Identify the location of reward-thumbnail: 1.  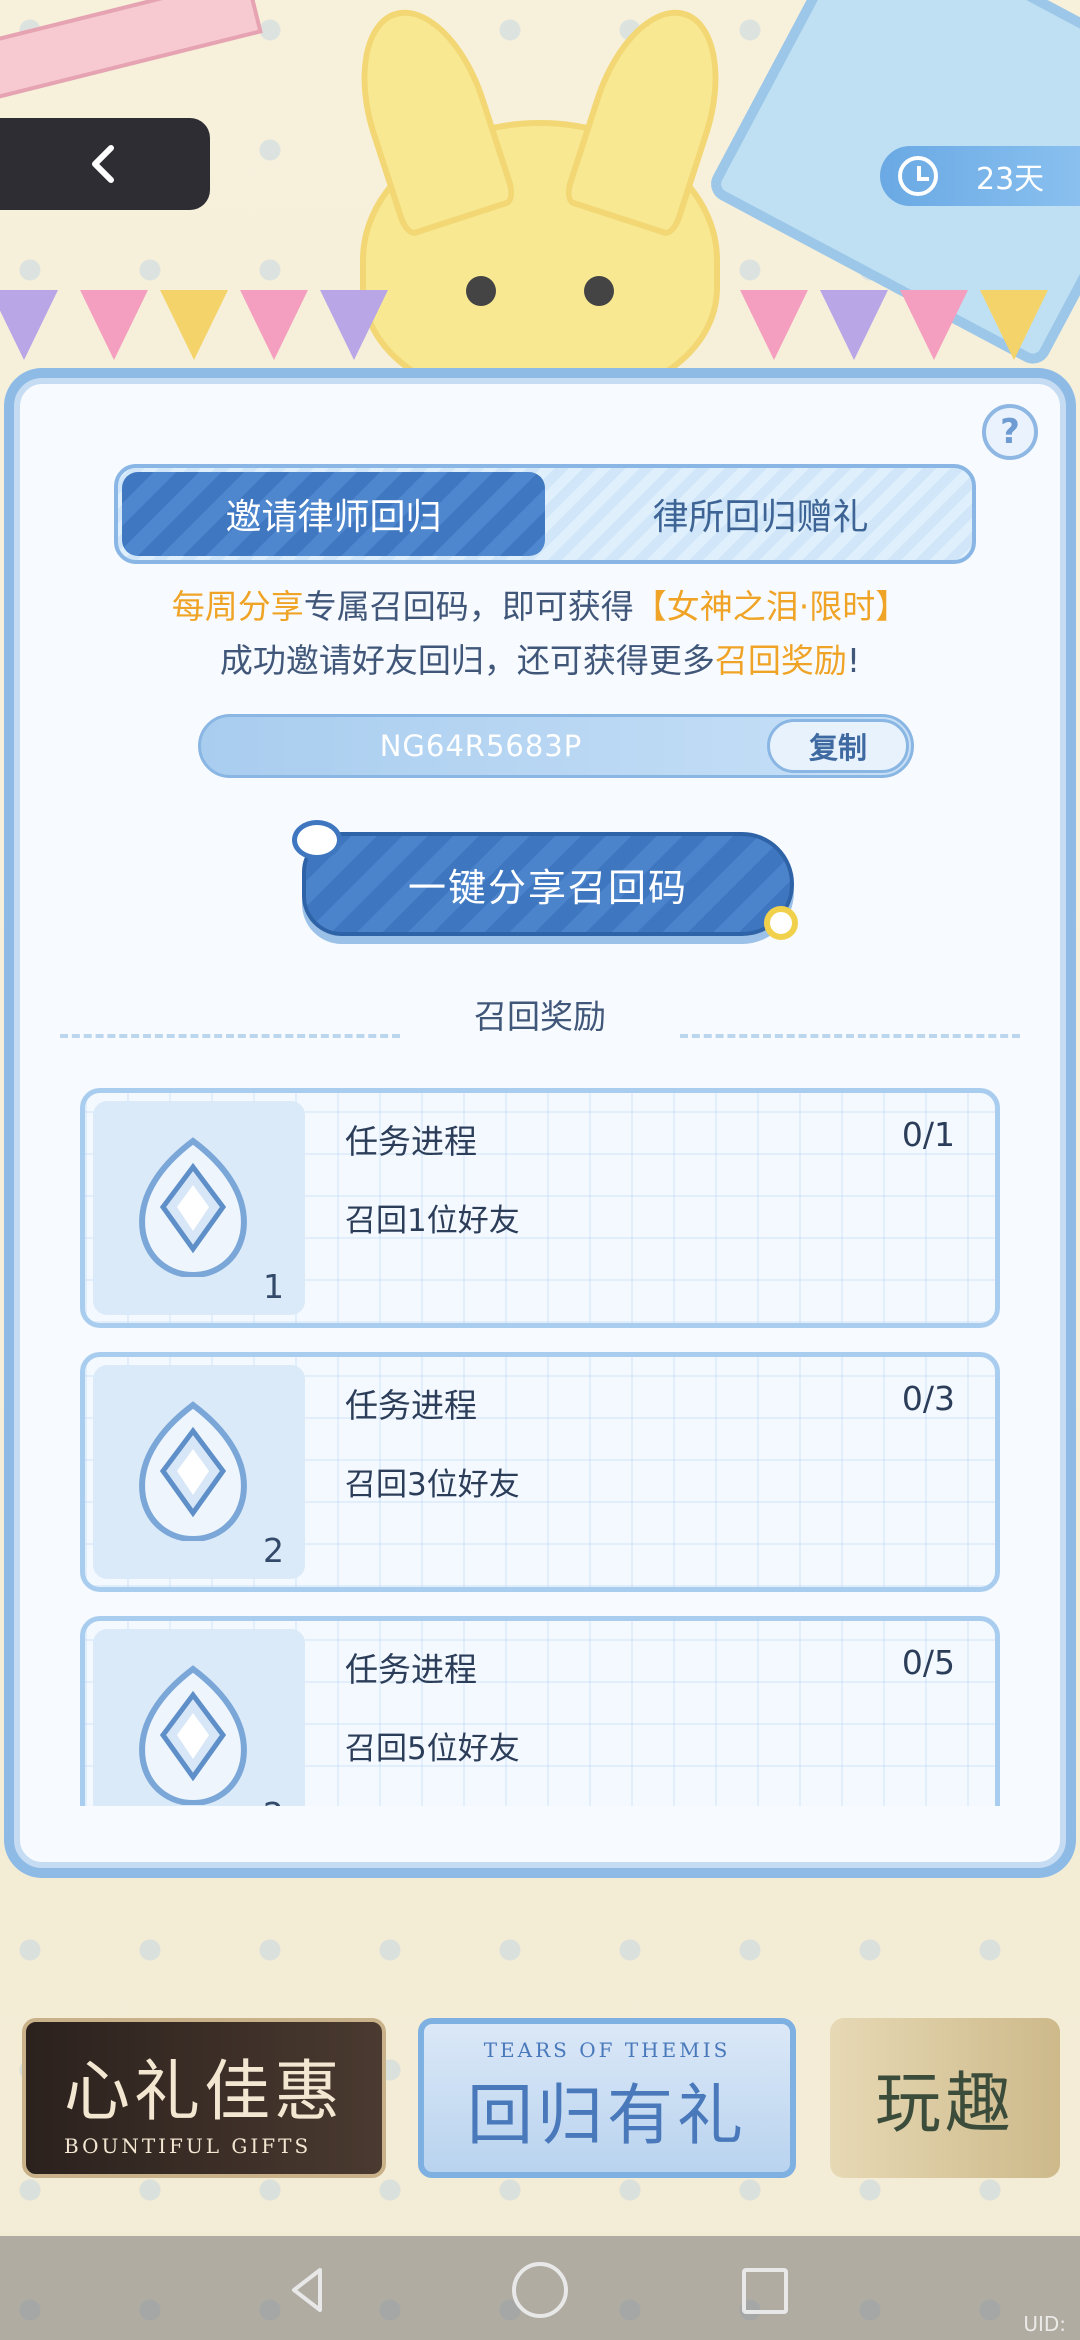
(199, 1208).